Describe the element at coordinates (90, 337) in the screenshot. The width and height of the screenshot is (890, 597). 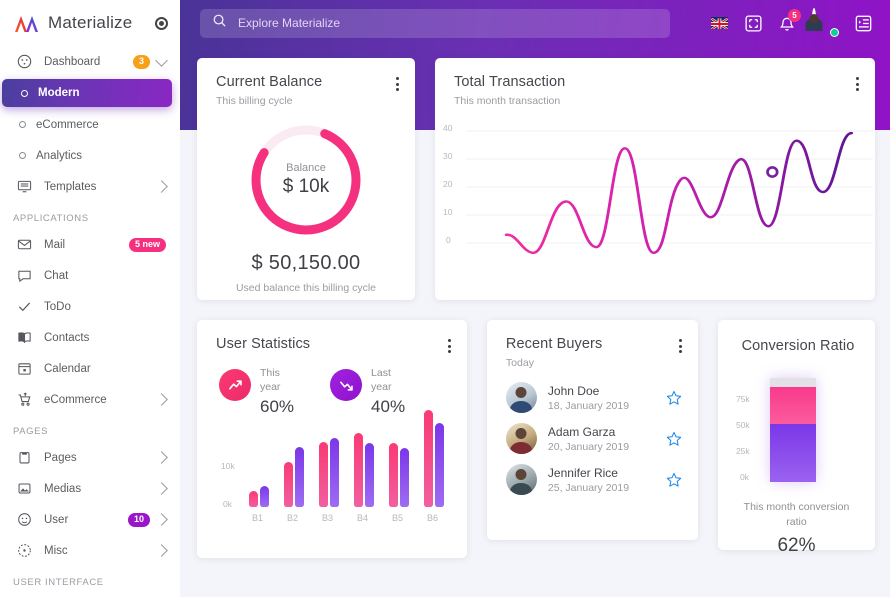
I see `sidebar-item-contacts: Contacts` at that location.